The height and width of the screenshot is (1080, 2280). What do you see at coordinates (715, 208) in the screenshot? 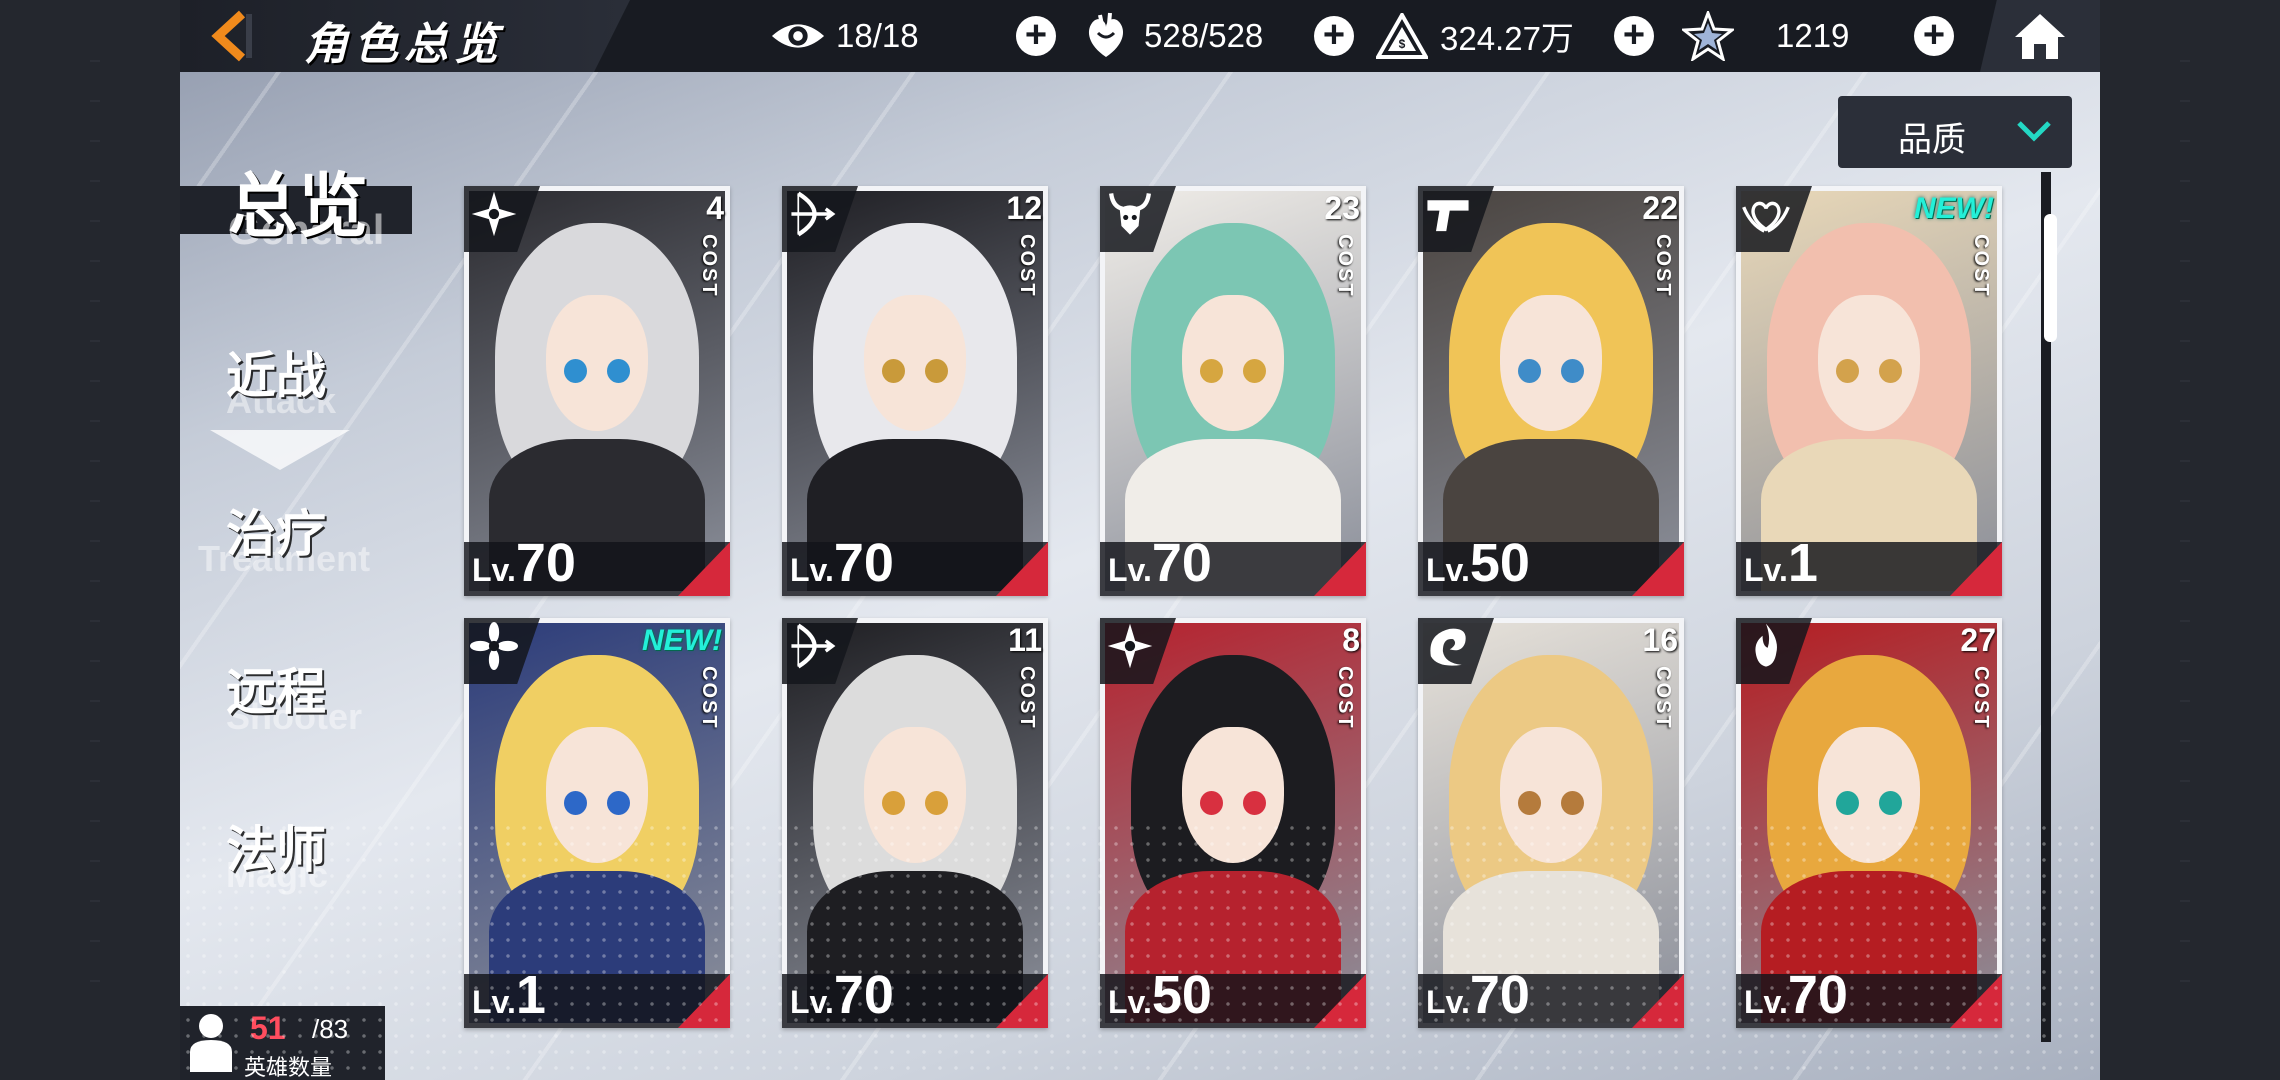
I see `cost-value: 4` at bounding box center [715, 208].